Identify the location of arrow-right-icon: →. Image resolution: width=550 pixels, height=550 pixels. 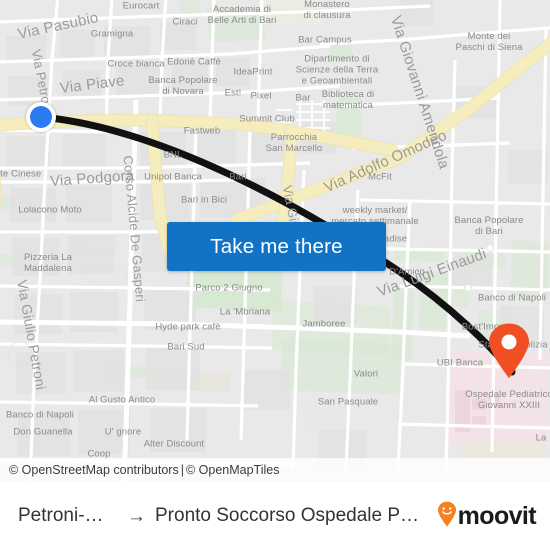
(136, 516).